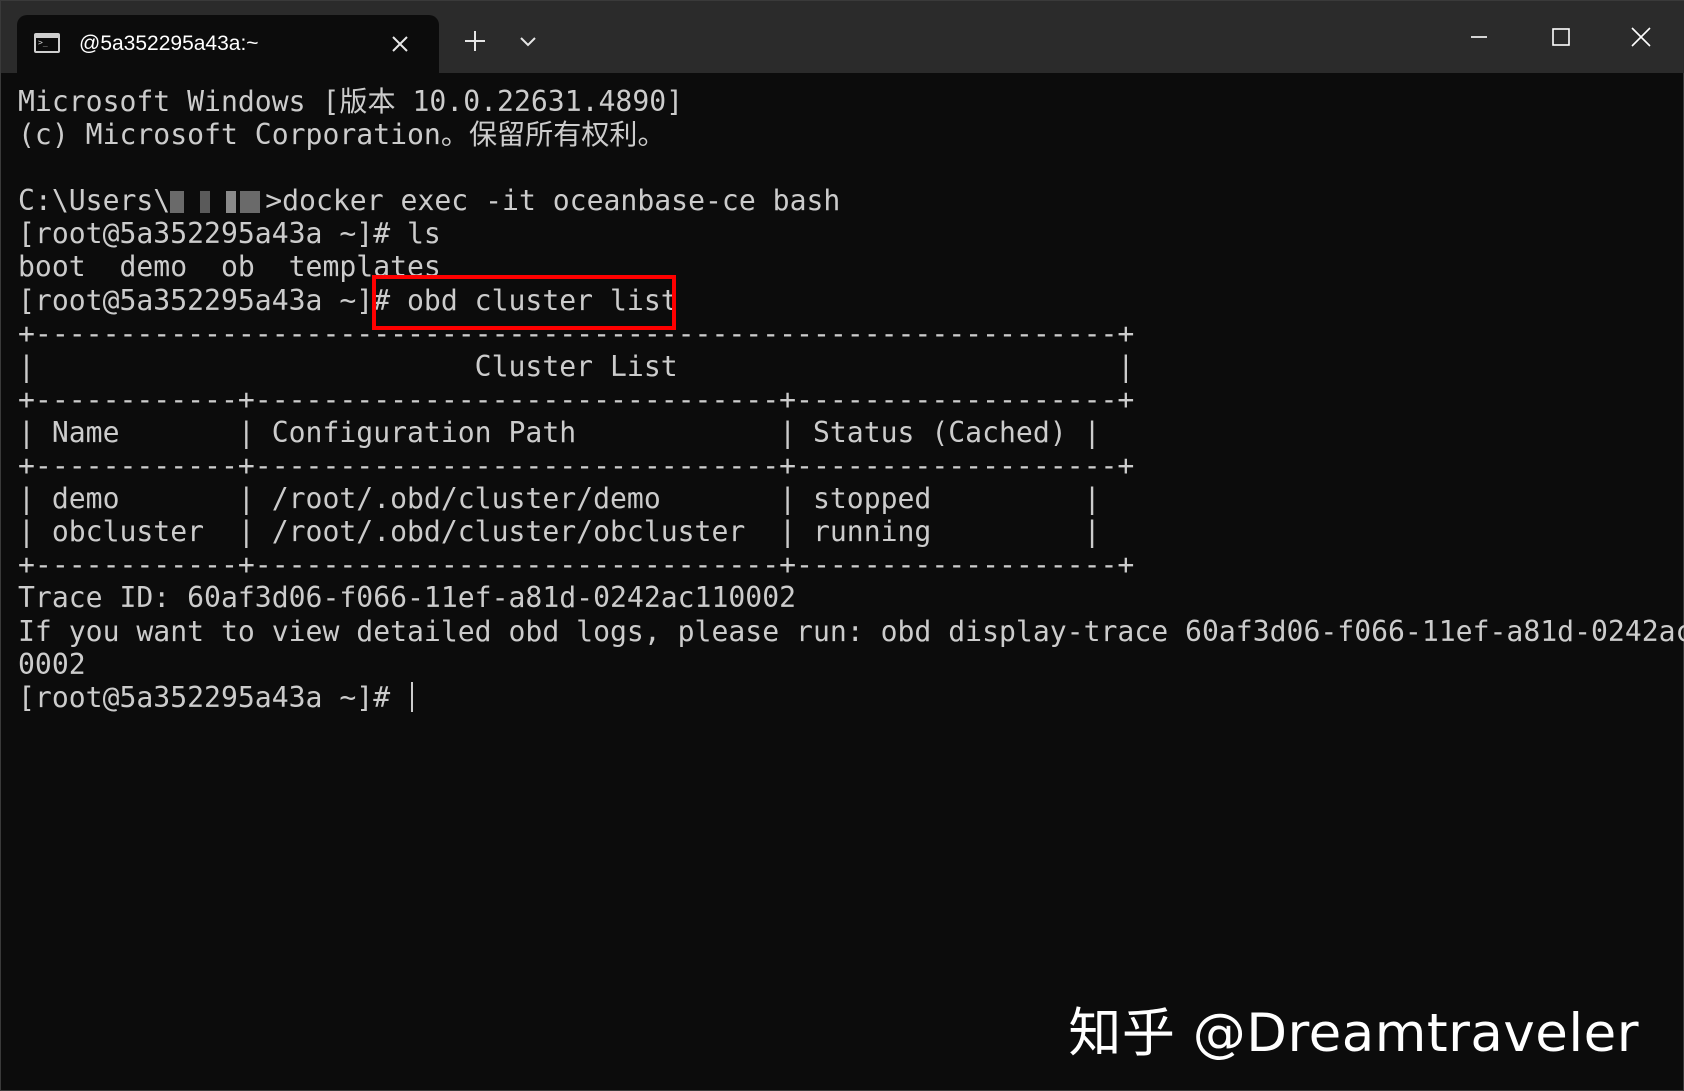 The image size is (1684, 1091). Describe the element at coordinates (524, 302) in the screenshot. I see `highlight-box` at that location.